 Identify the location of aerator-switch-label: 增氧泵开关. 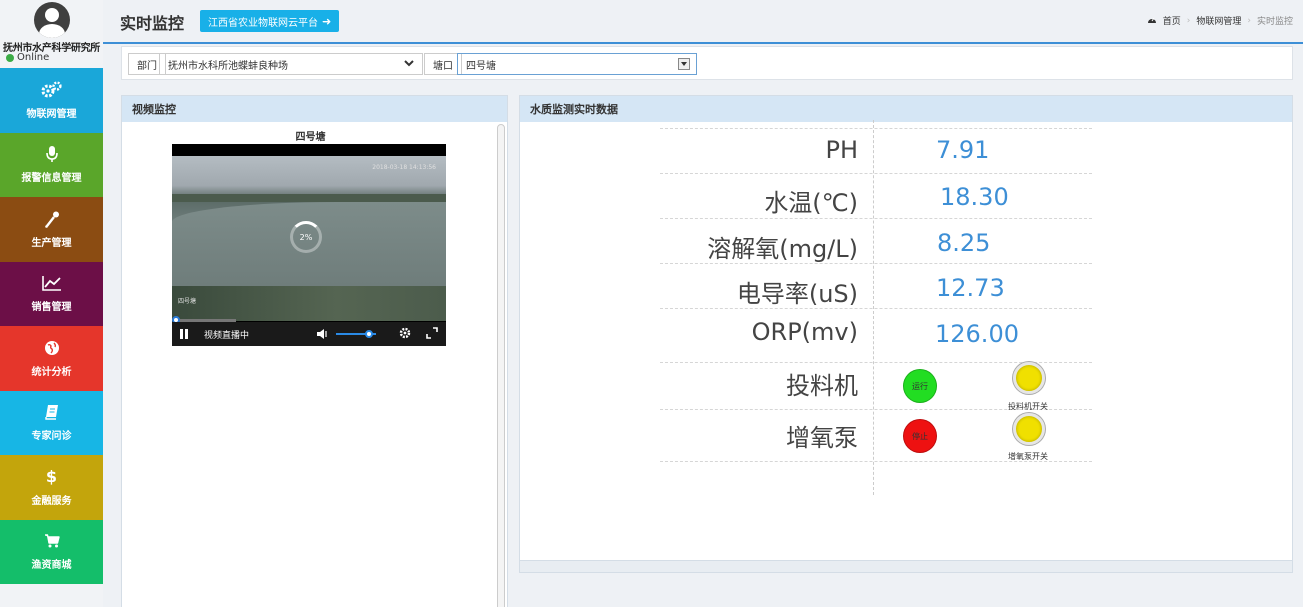
(1028, 456).